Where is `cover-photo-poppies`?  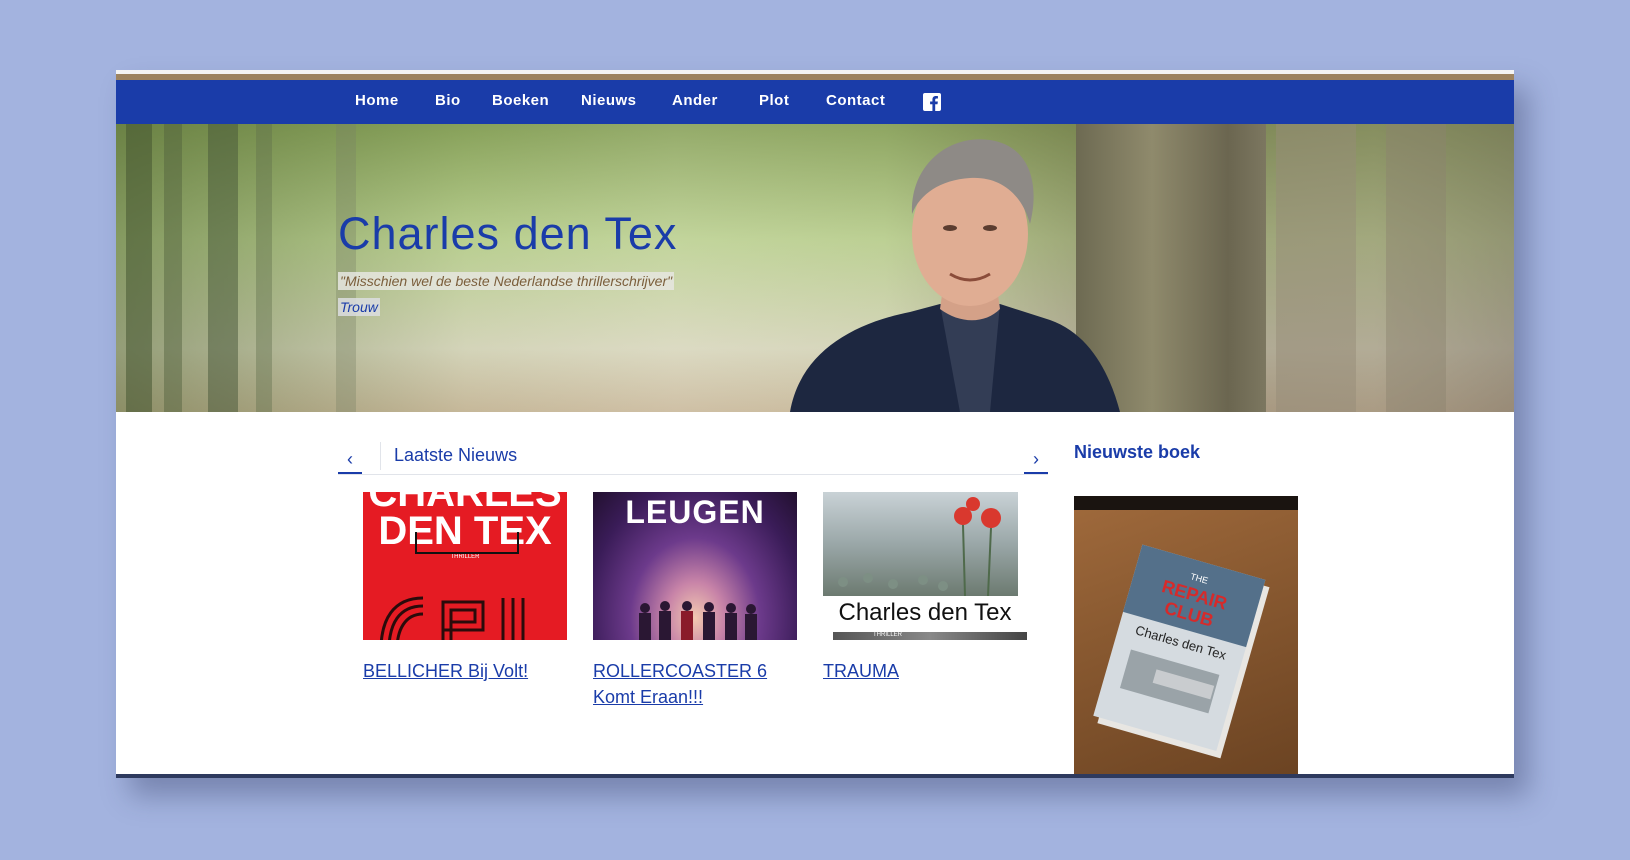 cover-photo-poppies is located at coordinates (920, 544).